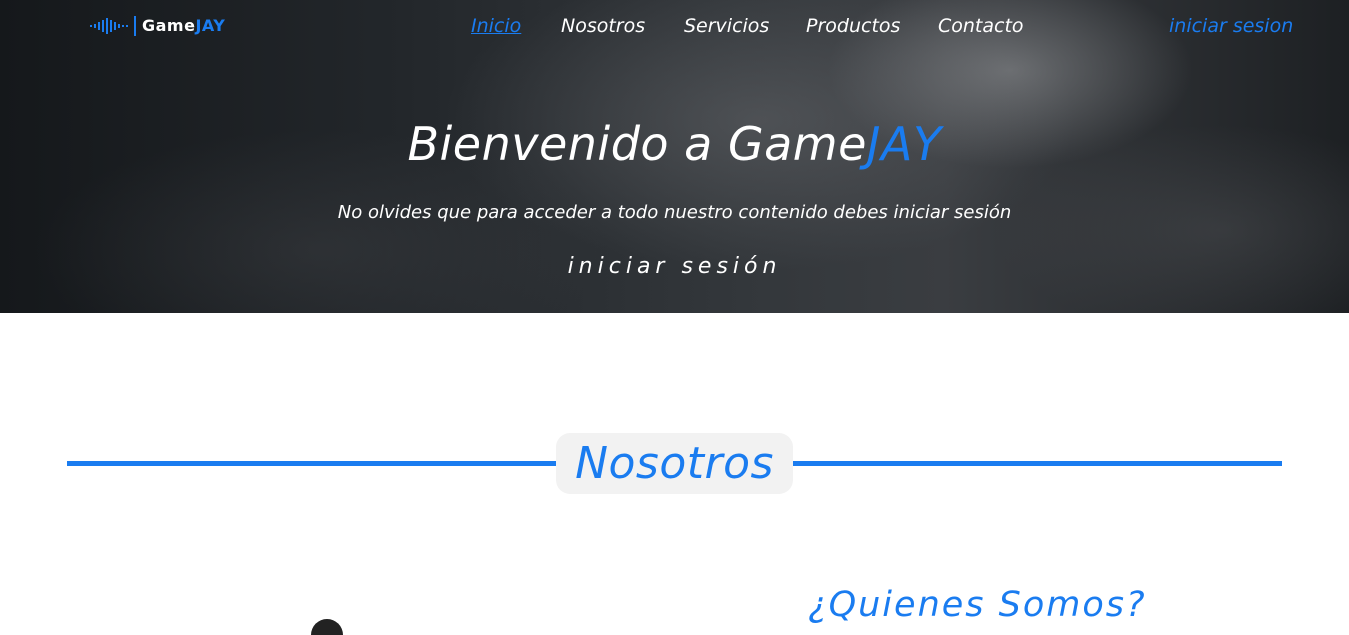 The image size is (1349, 635). I want to click on nav-link-inicio: Inicio, so click(496, 26).